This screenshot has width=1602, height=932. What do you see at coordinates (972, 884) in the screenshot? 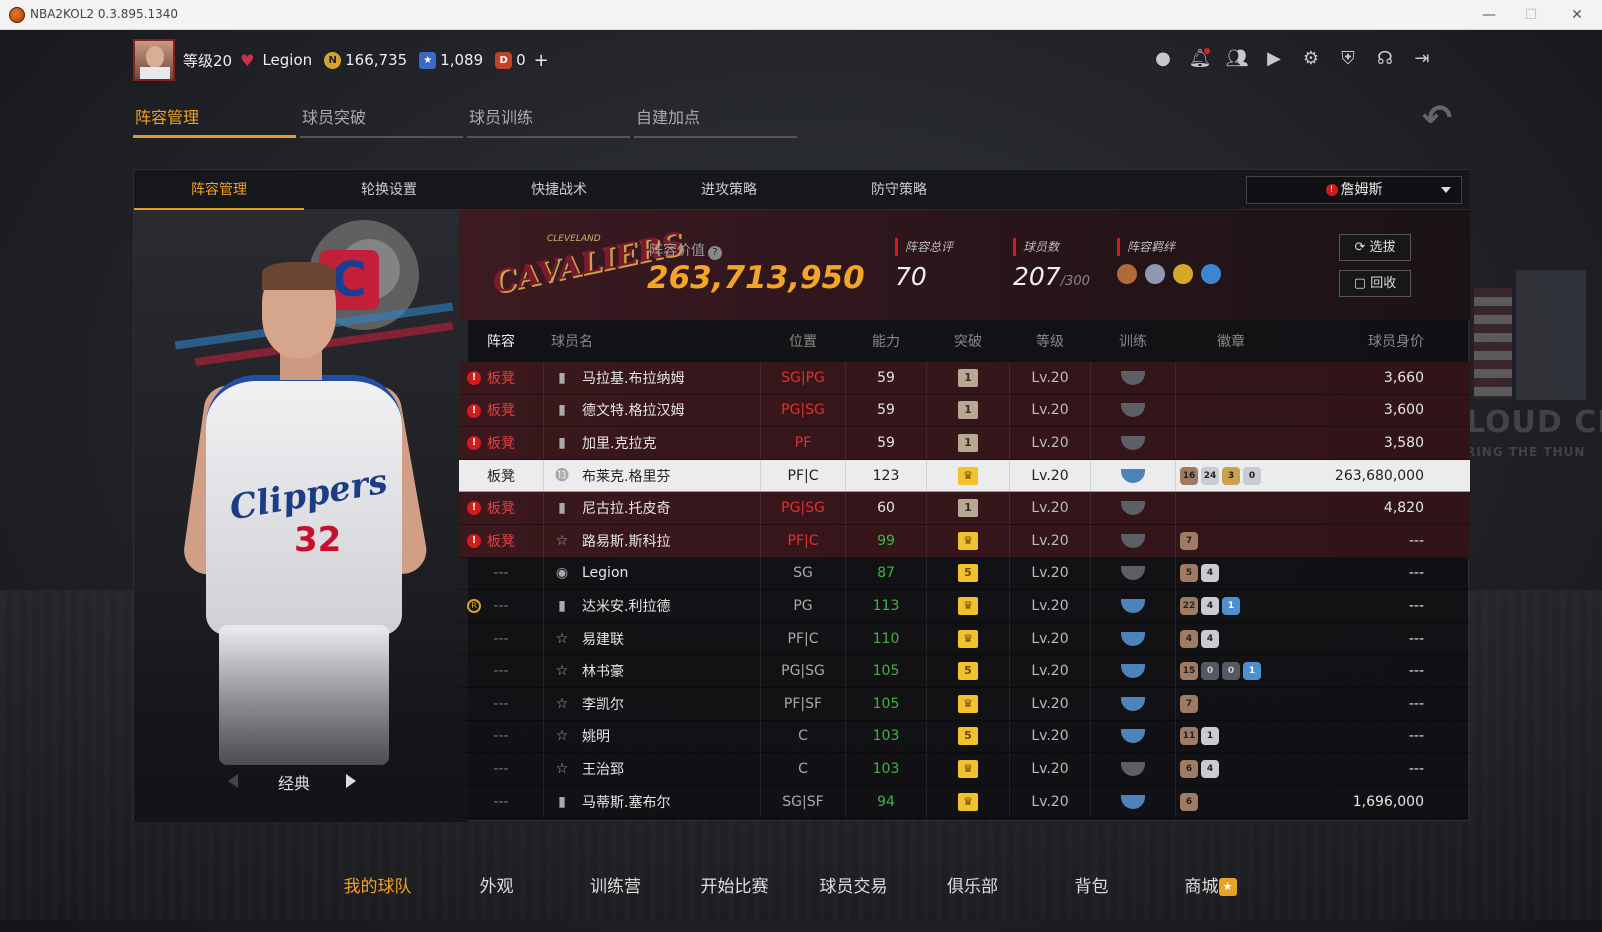
I see `nav-club: 俱乐部` at bounding box center [972, 884].